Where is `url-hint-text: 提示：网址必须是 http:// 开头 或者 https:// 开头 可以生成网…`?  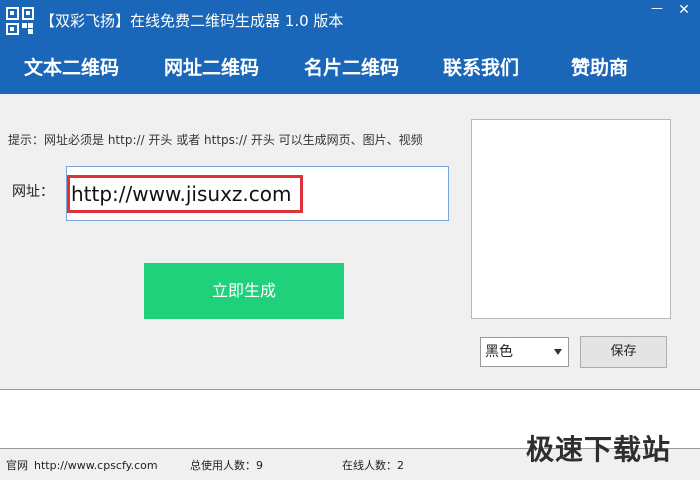 url-hint-text: 提示：网址必须是 http:// 开头 或者 https:// 开头 可以生成网… is located at coordinates (215, 140).